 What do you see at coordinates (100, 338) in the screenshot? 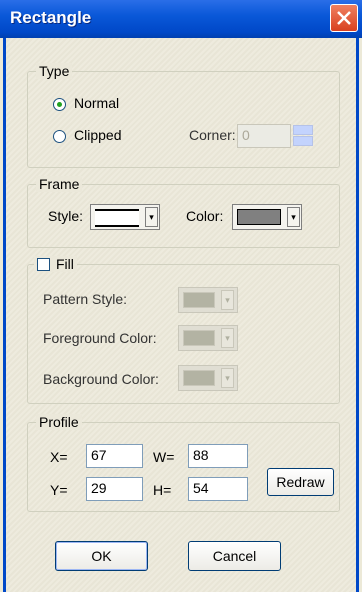
I see `foreground-color-label: Foreground Color:` at bounding box center [100, 338].